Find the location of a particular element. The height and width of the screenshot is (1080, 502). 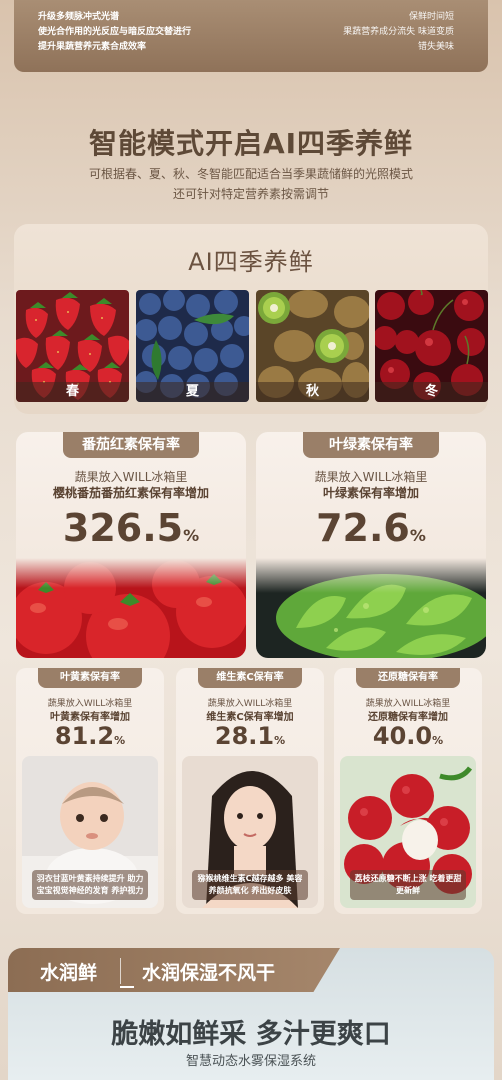

top-right-text: 保鲜时间短 果蔬营养成分流失 味道变质 错失美味 is located at coordinates (398, 32).